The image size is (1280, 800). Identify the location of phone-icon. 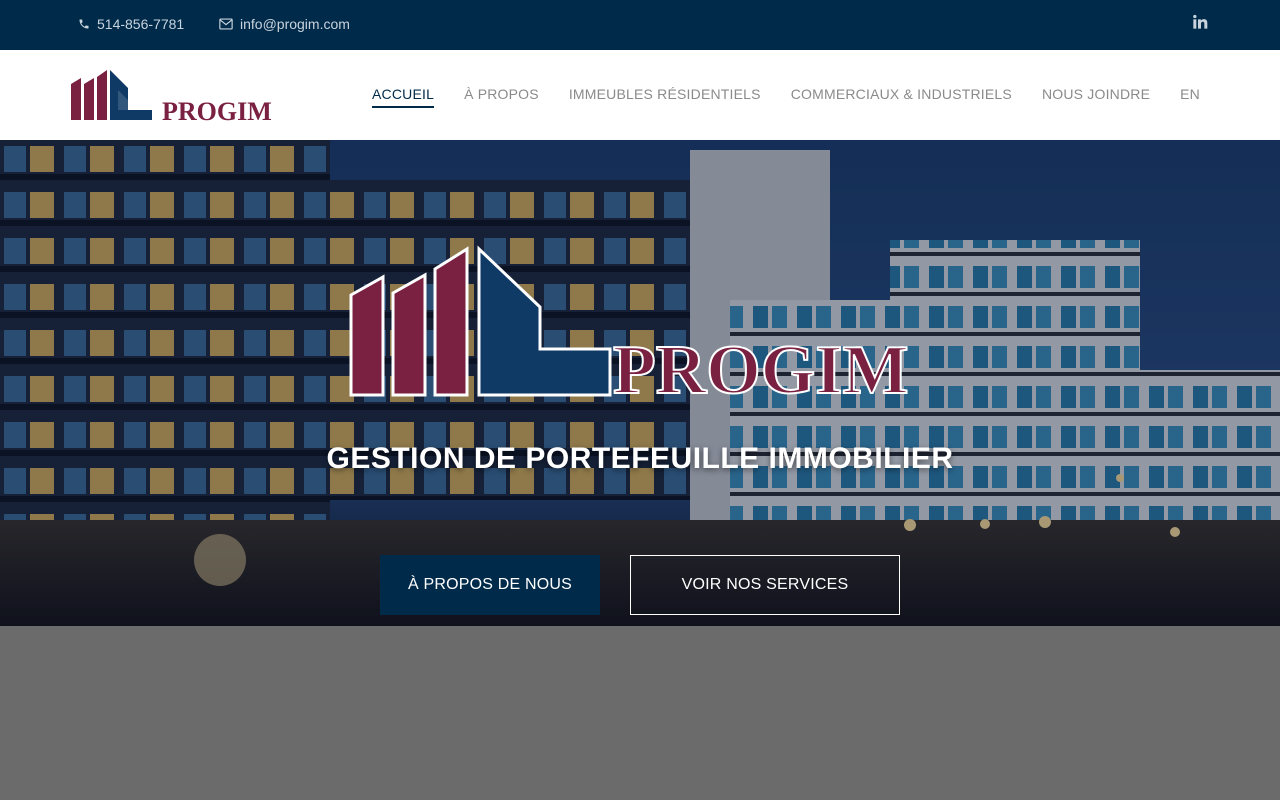
(84, 24).